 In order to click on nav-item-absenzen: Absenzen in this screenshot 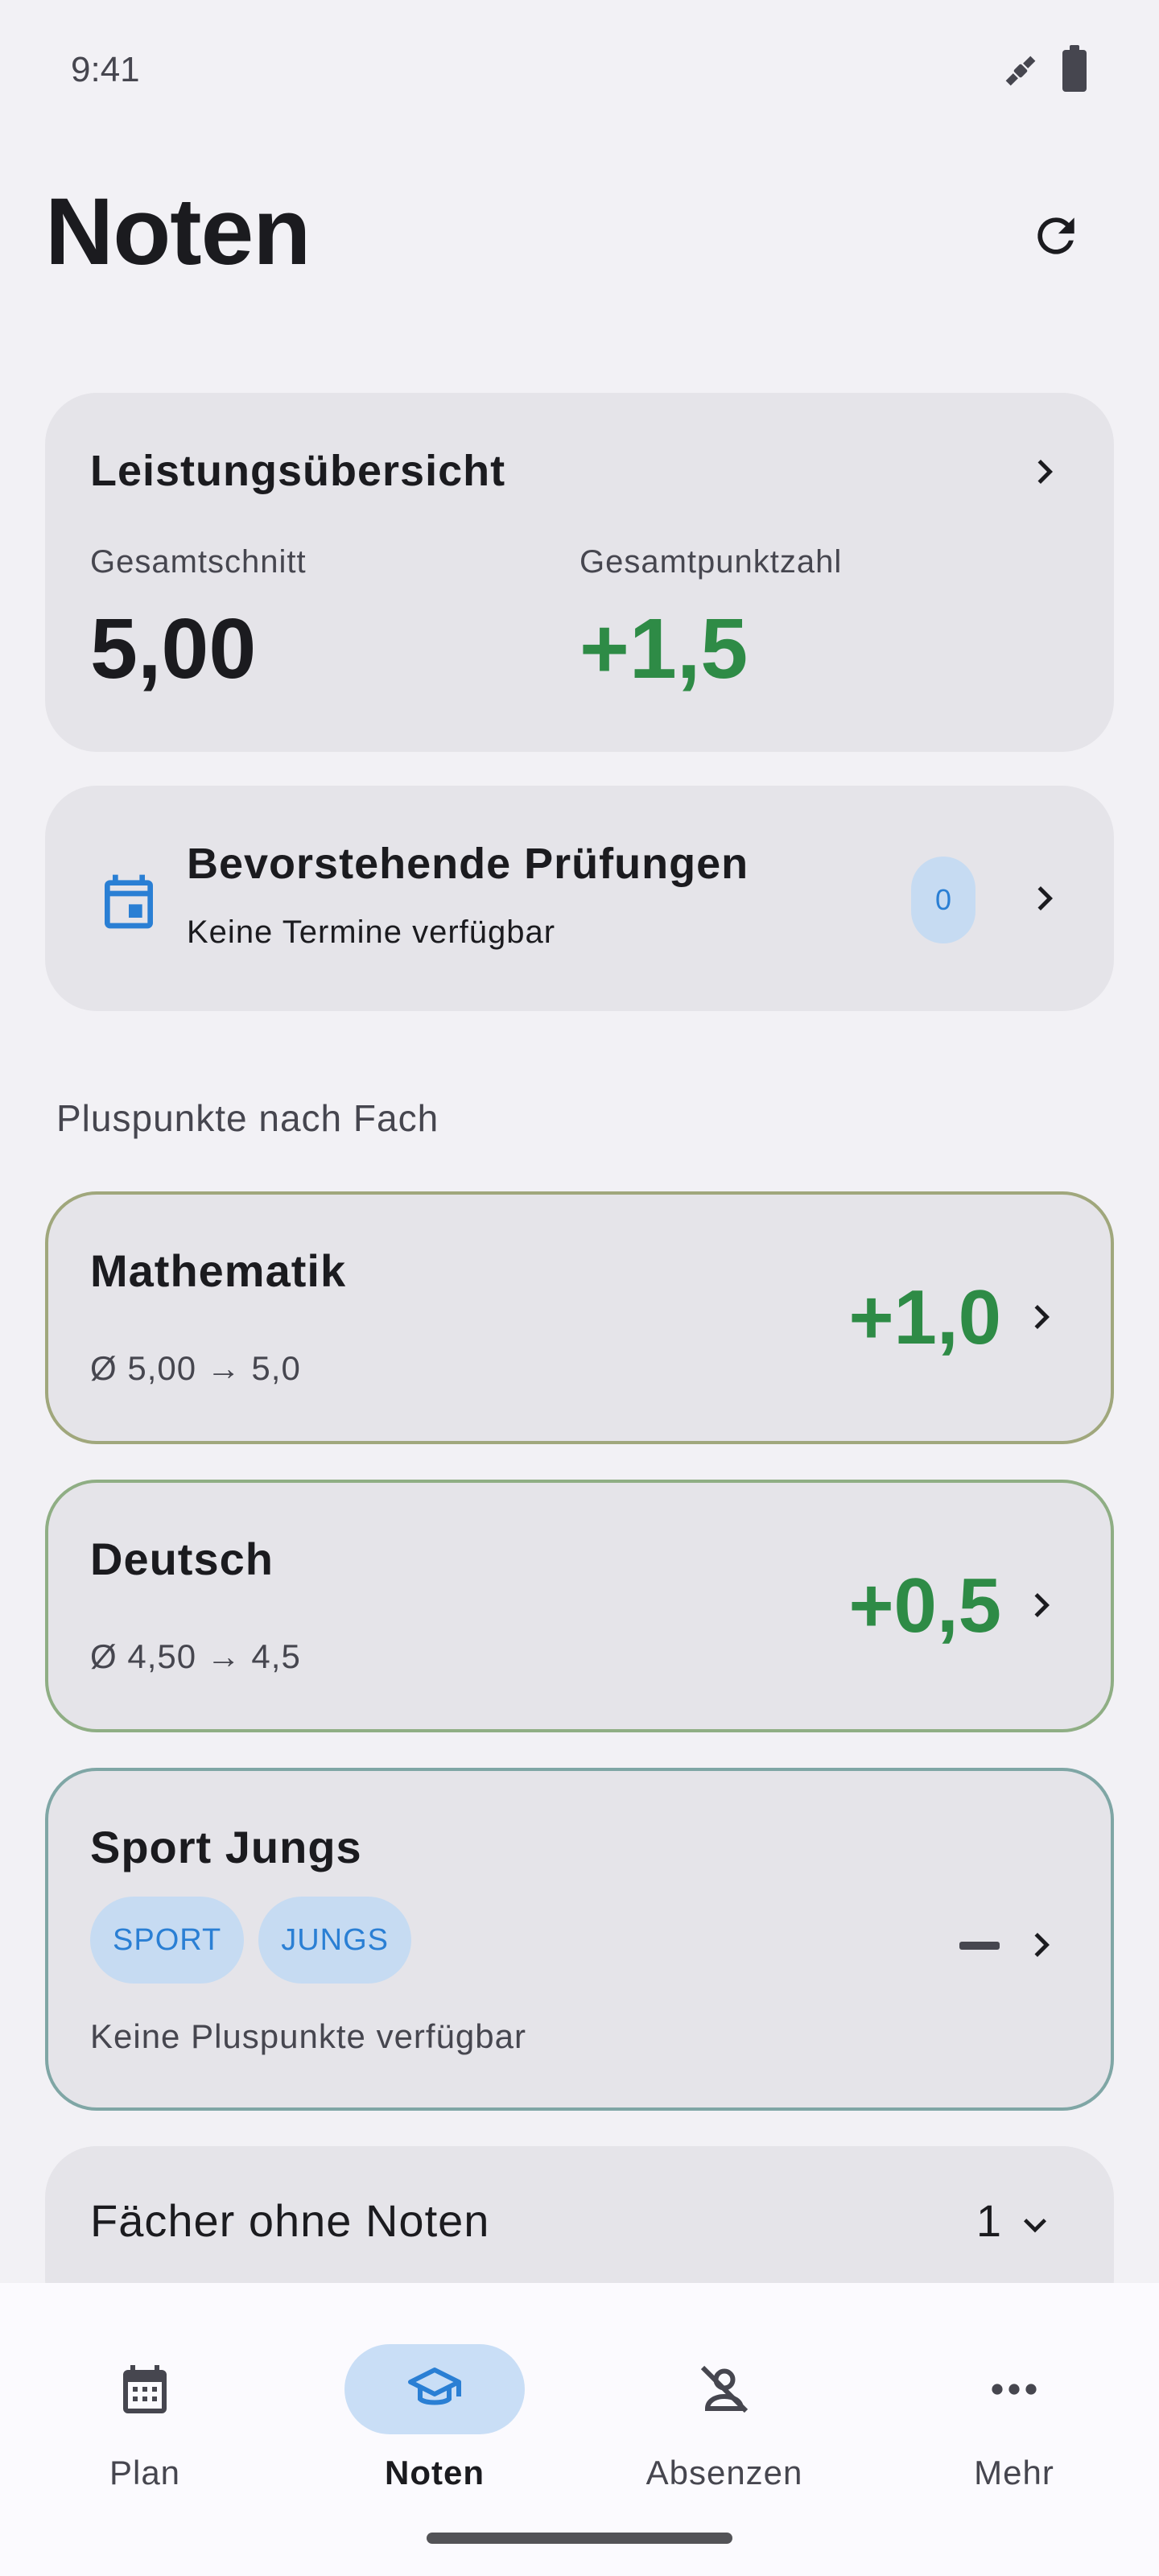, I will do `click(724, 2403)`.